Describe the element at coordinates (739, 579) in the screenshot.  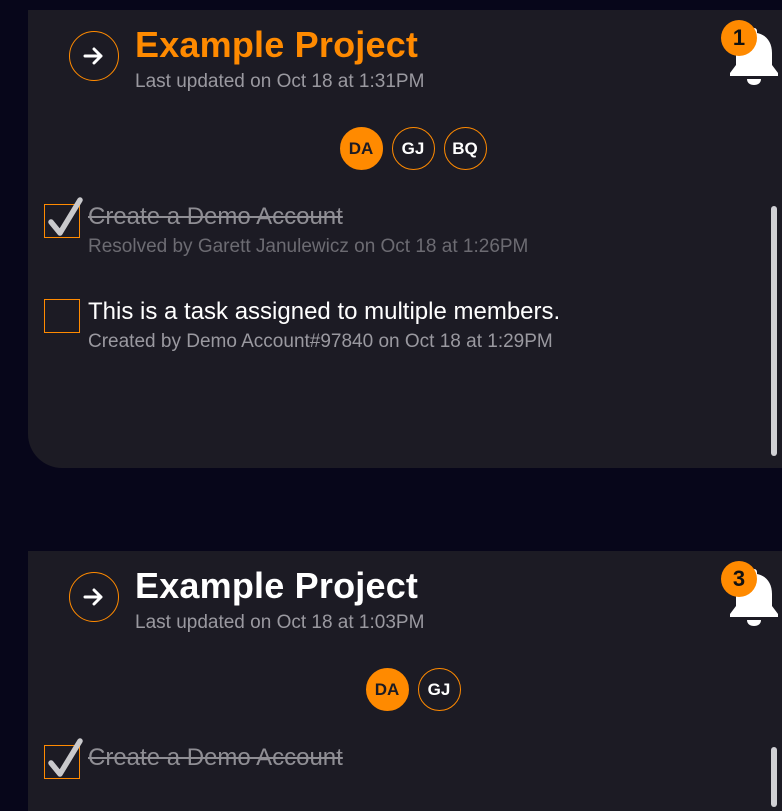
I see `notification-count-badge: 3` at that location.